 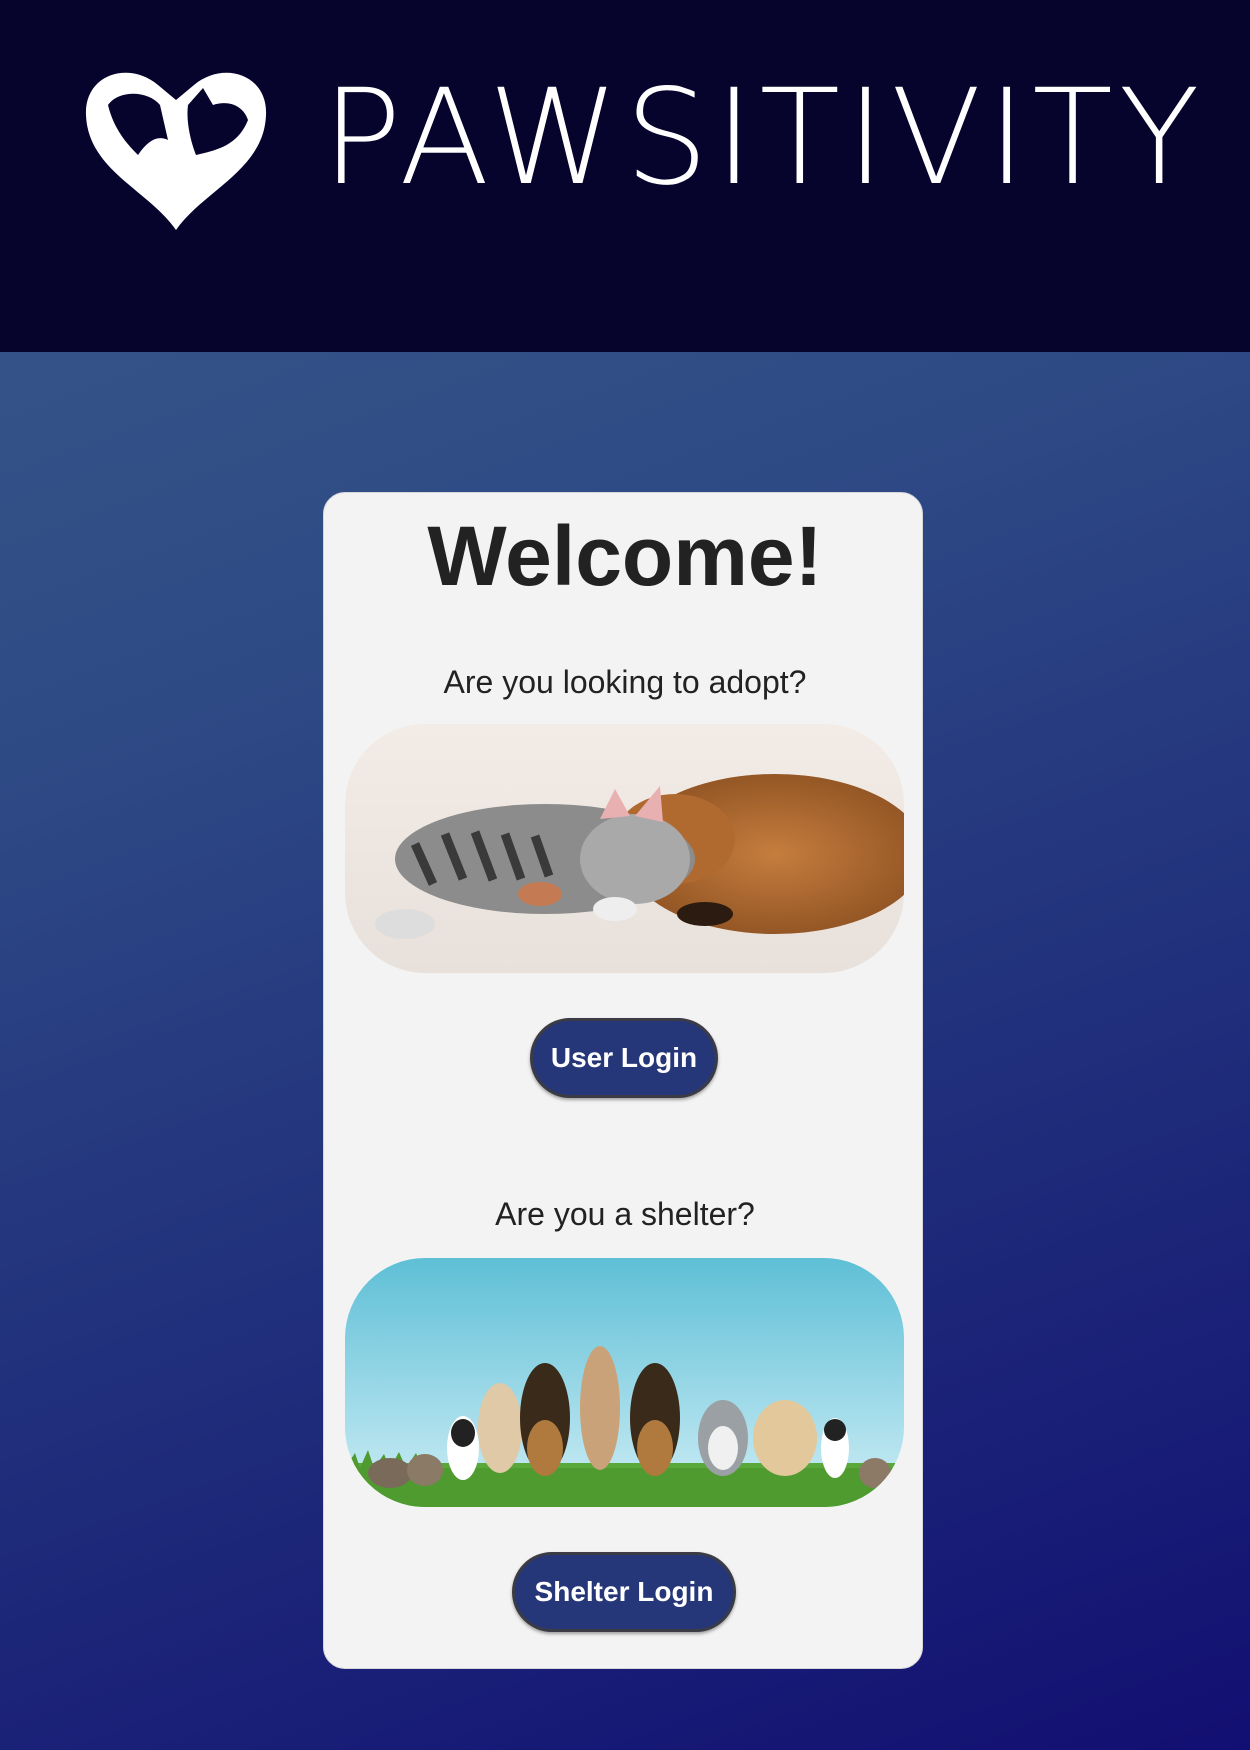 What do you see at coordinates (624, 1592) in the screenshot?
I see `shelter-login-button: Shelter Login` at bounding box center [624, 1592].